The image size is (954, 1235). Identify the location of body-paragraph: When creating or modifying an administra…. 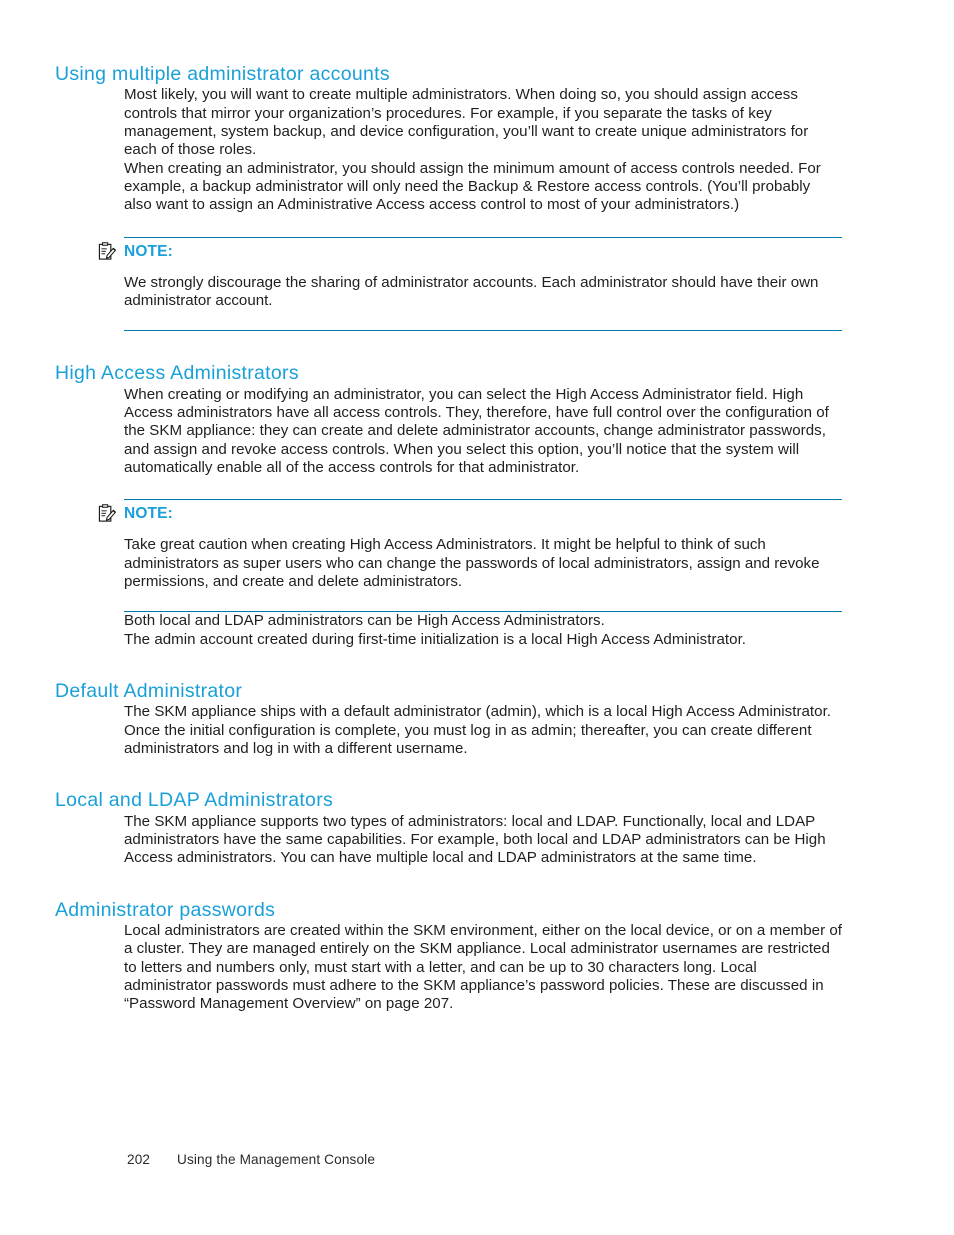
(476, 431).